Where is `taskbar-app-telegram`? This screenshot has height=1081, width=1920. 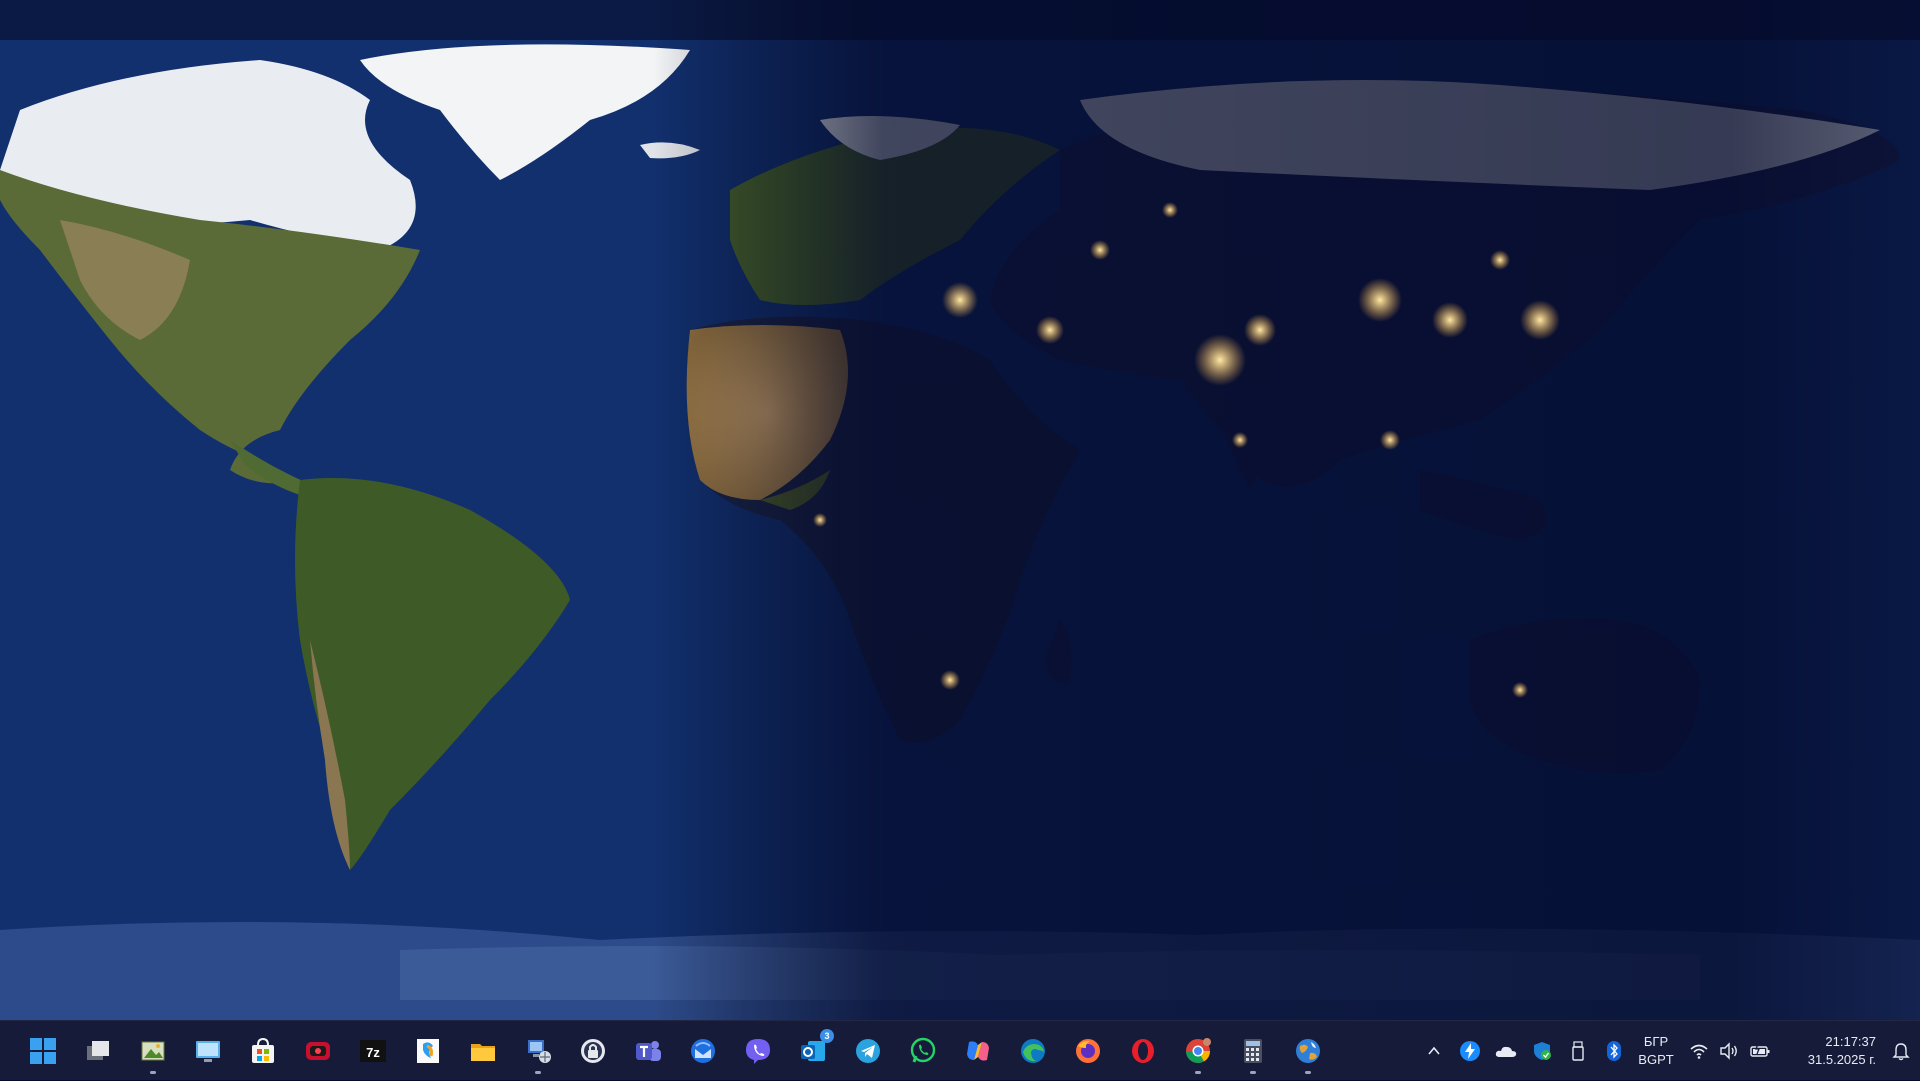 taskbar-app-telegram is located at coordinates (868, 1051).